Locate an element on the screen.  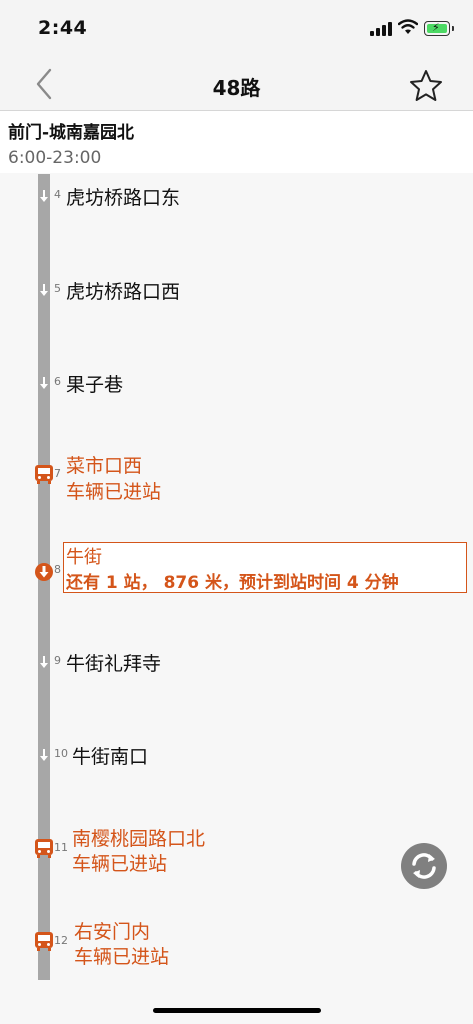
current-stop-marker-icon is located at coordinates (44, 572).